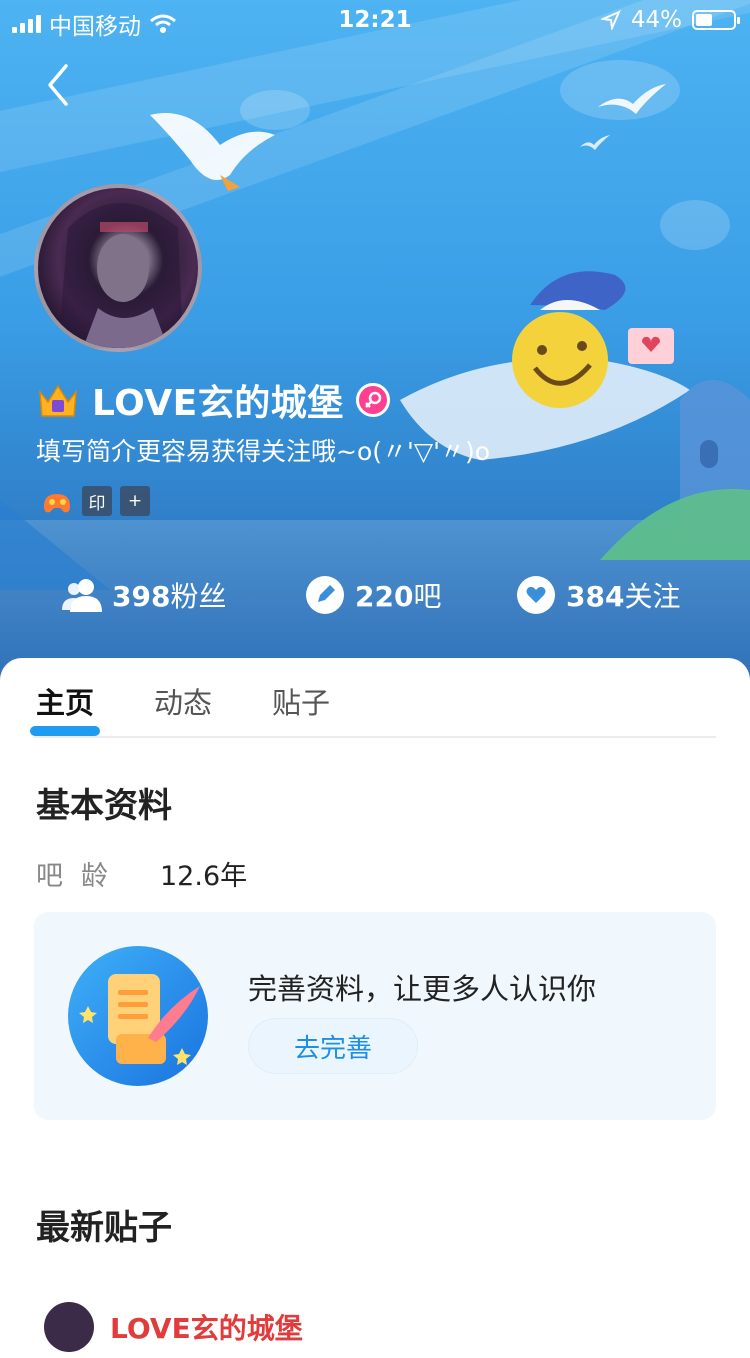 Image resolution: width=750 pixels, height=1358 pixels. I want to click on post-item-preview: LOVE玄的城堡, so click(173, 1327).